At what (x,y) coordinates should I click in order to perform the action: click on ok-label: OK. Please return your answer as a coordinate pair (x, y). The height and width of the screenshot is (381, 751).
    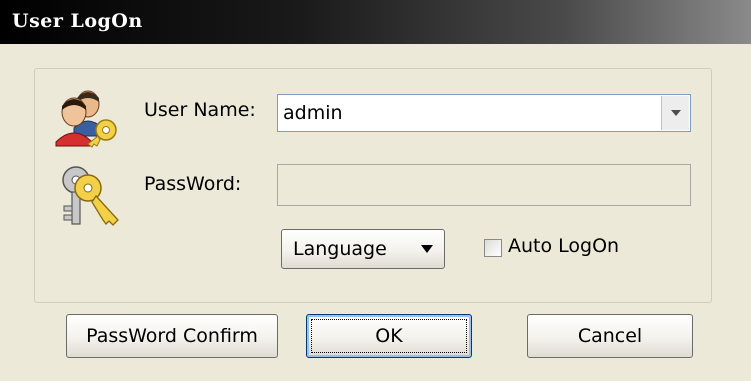
    Looking at the image, I should click on (389, 336).